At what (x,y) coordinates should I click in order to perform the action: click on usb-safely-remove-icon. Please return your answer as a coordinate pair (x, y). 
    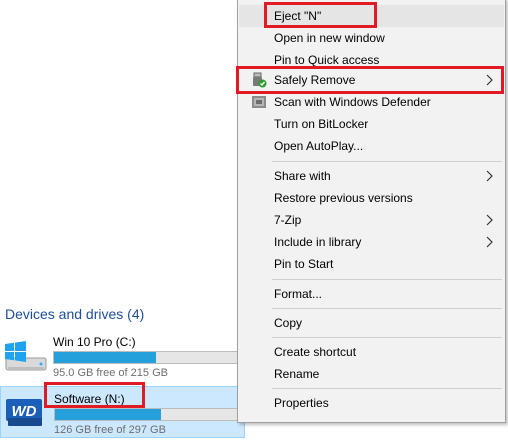
    Looking at the image, I should click on (259, 80).